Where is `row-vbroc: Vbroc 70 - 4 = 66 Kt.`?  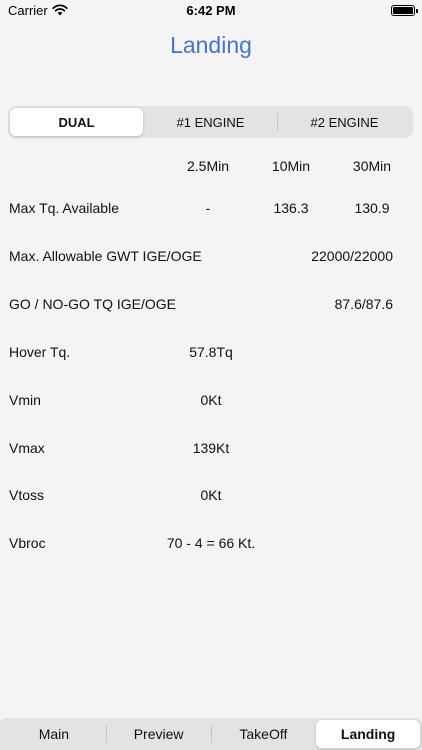
row-vbroc: Vbroc 70 - 4 = 66 Kt. is located at coordinates (211, 545).